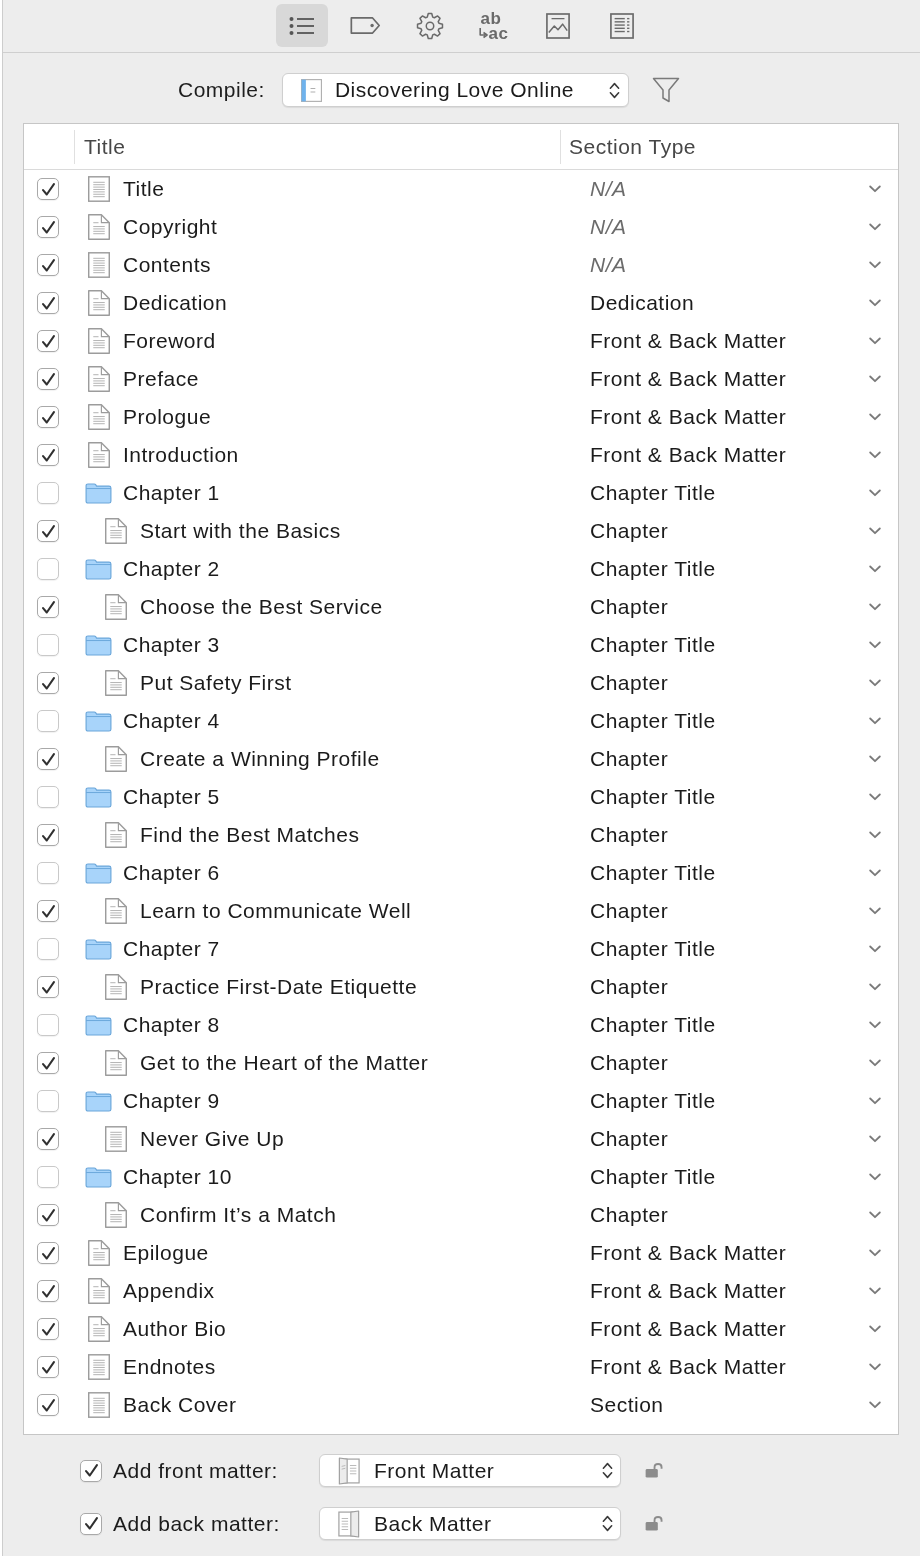 This screenshot has height=1556, width=920. I want to click on replace-text-tab: ab ac, so click(493, 25).